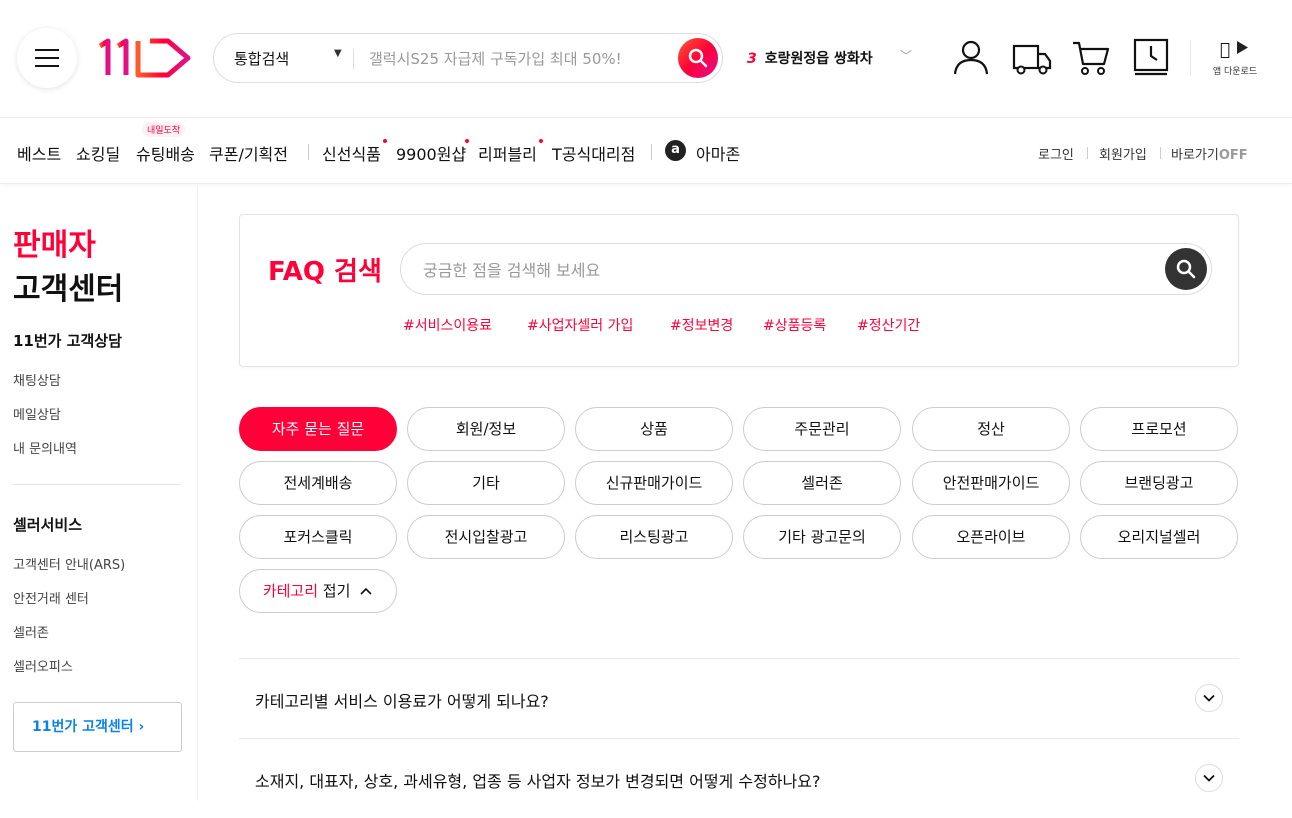 The width and height of the screenshot is (1292, 818). What do you see at coordinates (431, 153) in the screenshot?
I see `nav-item-9900: 9900원샵` at bounding box center [431, 153].